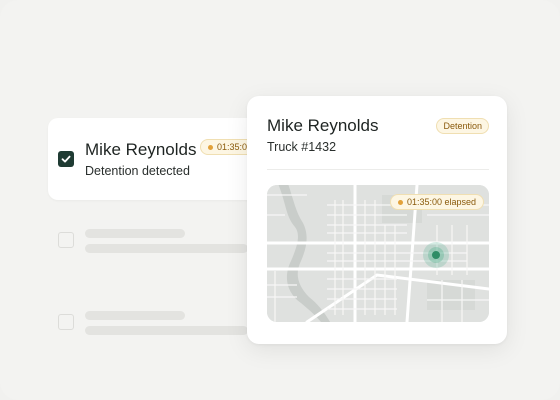 Image resolution: width=560 pixels, height=400 pixels. I want to click on elapsed-timer-badge: 01:35:00 elapsed, so click(437, 202).